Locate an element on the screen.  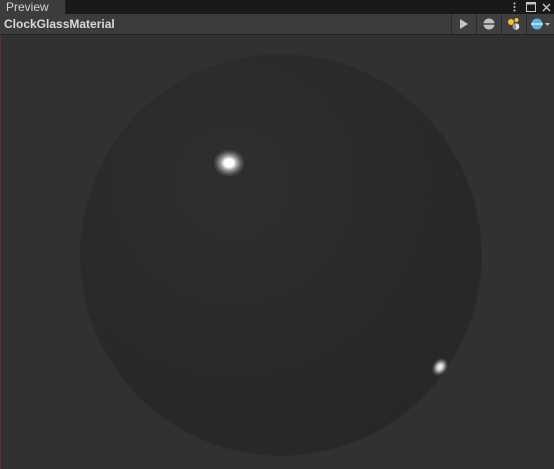
window-controls is located at coordinates (530, 7).